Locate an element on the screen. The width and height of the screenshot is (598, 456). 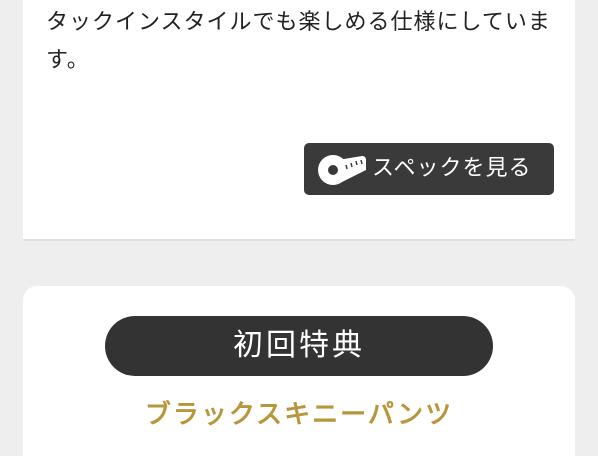
product-description: タックインスタイルでも楽しめる仕様にしていま す。 is located at coordinates (301, 42).